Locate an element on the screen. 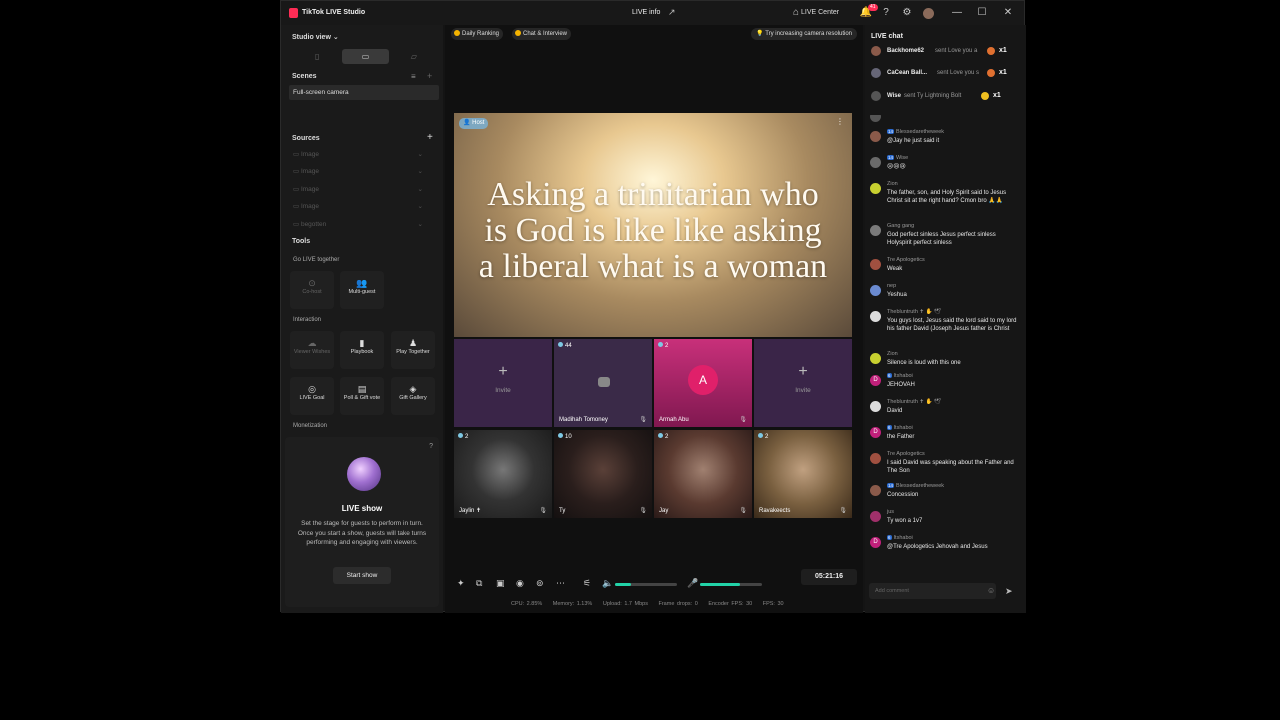  studio-view-dropdown: Studio view ⌄ is located at coordinates (315, 37).